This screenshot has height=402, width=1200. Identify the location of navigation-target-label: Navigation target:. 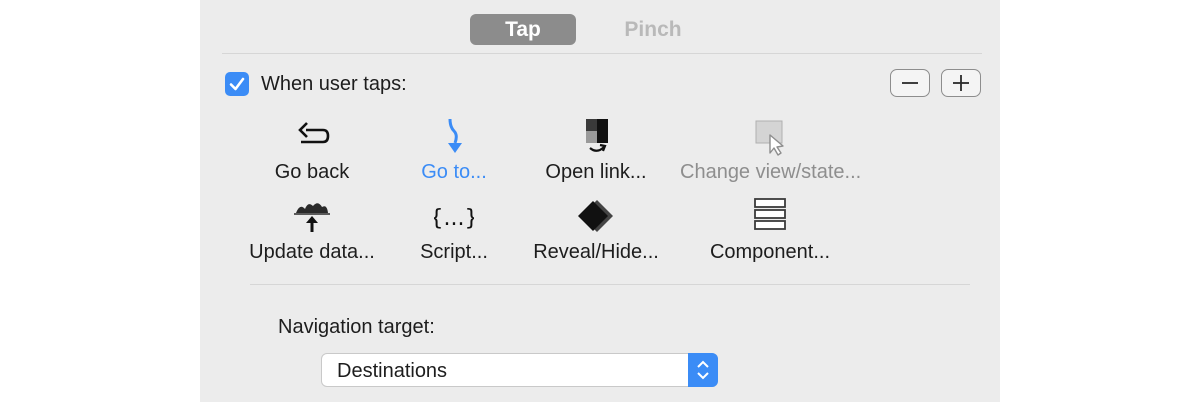
(356, 327).